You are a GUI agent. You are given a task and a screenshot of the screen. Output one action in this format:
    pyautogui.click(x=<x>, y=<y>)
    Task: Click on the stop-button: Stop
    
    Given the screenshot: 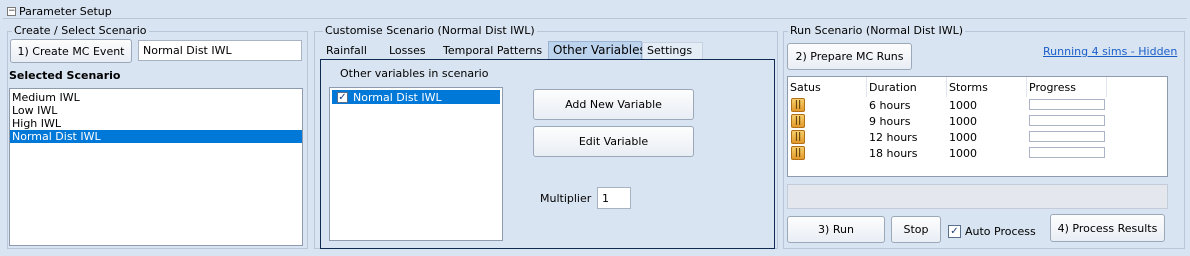 What is the action you would take?
    pyautogui.click(x=916, y=229)
    